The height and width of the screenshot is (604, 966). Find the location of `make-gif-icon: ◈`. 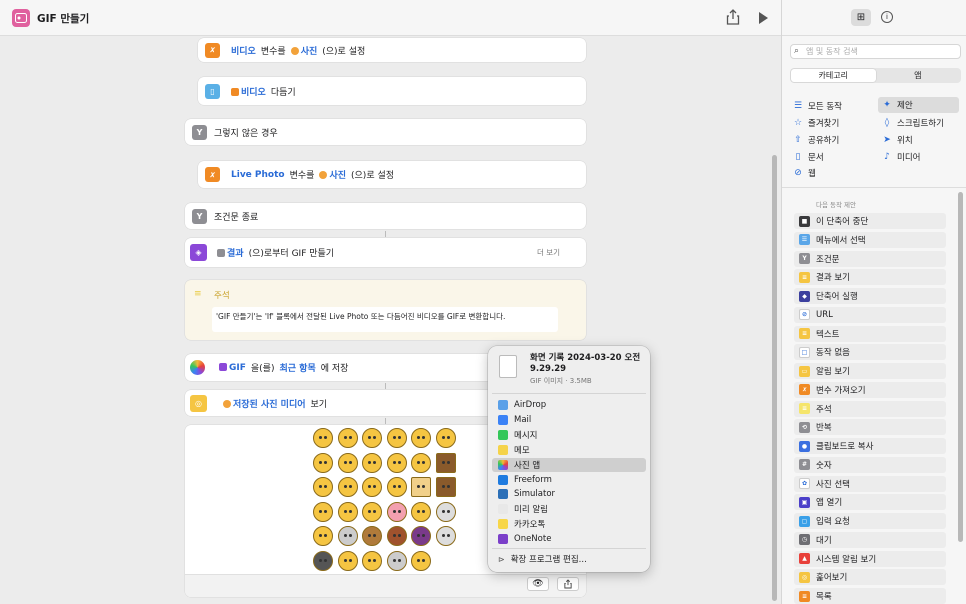

make-gif-icon: ◈ is located at coordinates (198, 252).